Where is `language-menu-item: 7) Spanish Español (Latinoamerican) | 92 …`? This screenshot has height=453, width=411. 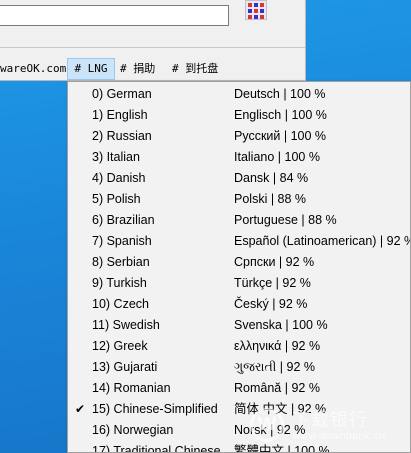
language-menu-item: 7) Spanish Español (Latinoamerican) | 92 … is located at coordinates (239, 241).